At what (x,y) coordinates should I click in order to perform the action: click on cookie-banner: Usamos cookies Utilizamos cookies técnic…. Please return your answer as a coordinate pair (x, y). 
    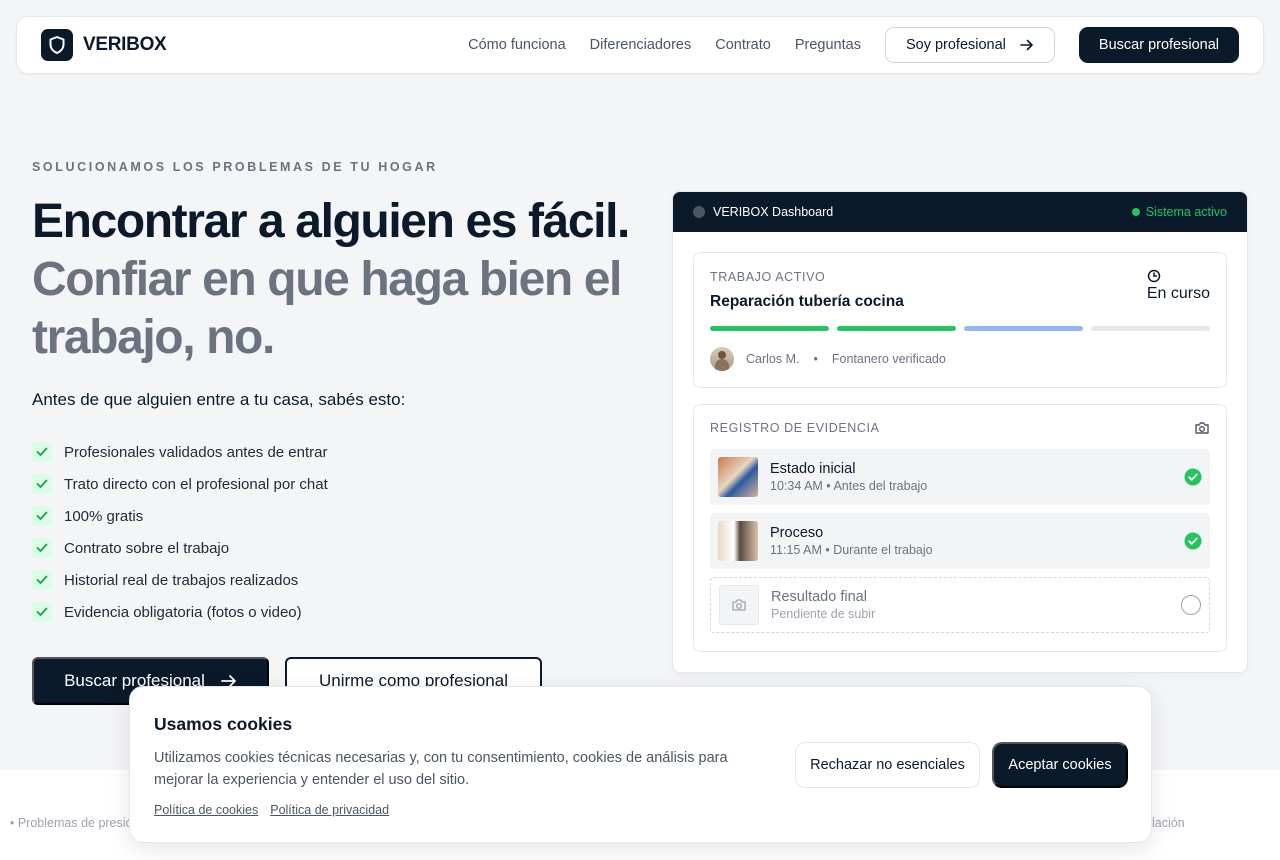
    Looking at the image, I should click on (640, 764).